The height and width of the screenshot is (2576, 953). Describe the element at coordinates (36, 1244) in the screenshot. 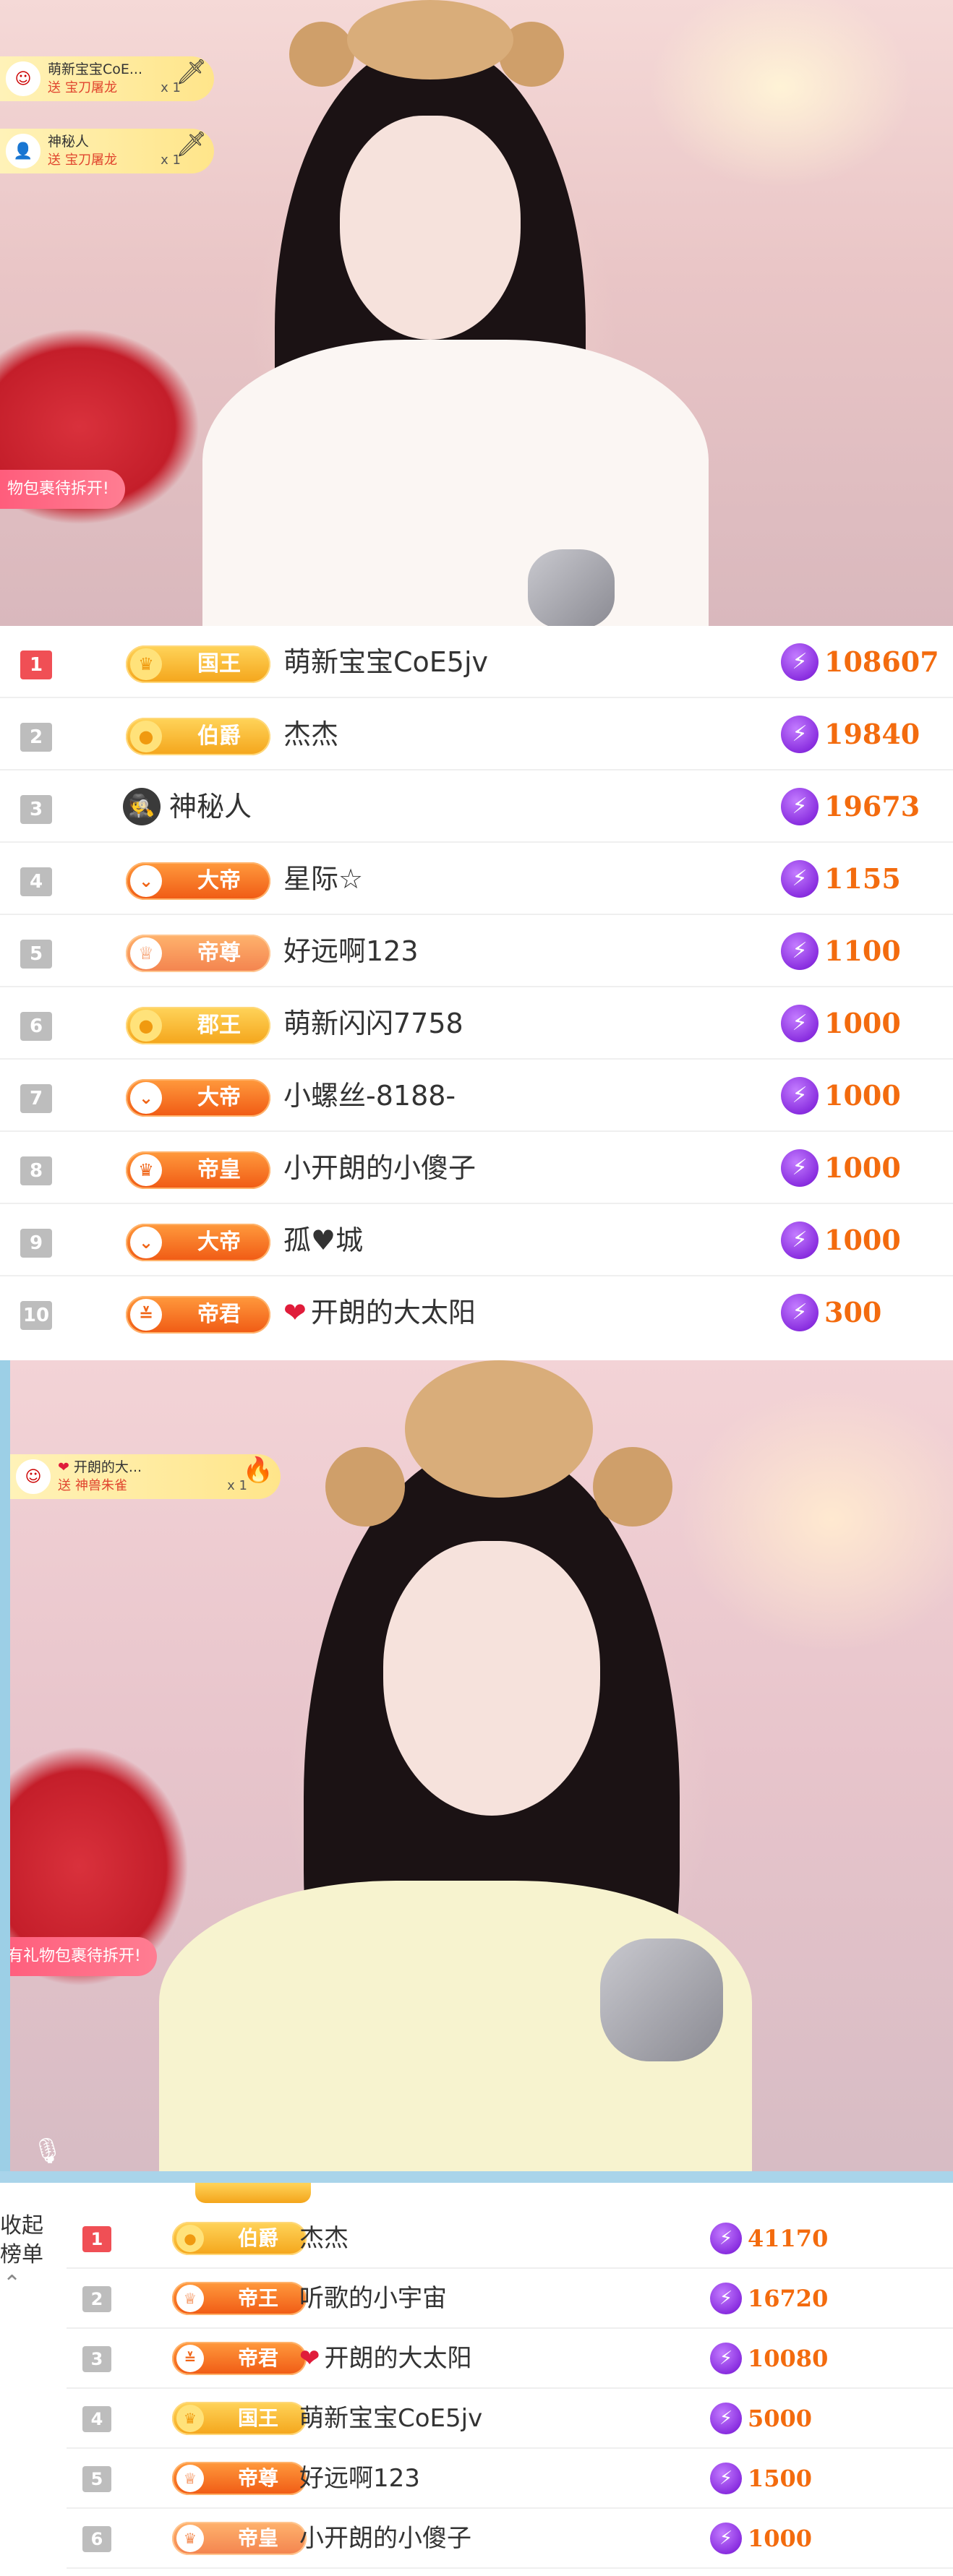

I see `rank-number: 9` at that location.